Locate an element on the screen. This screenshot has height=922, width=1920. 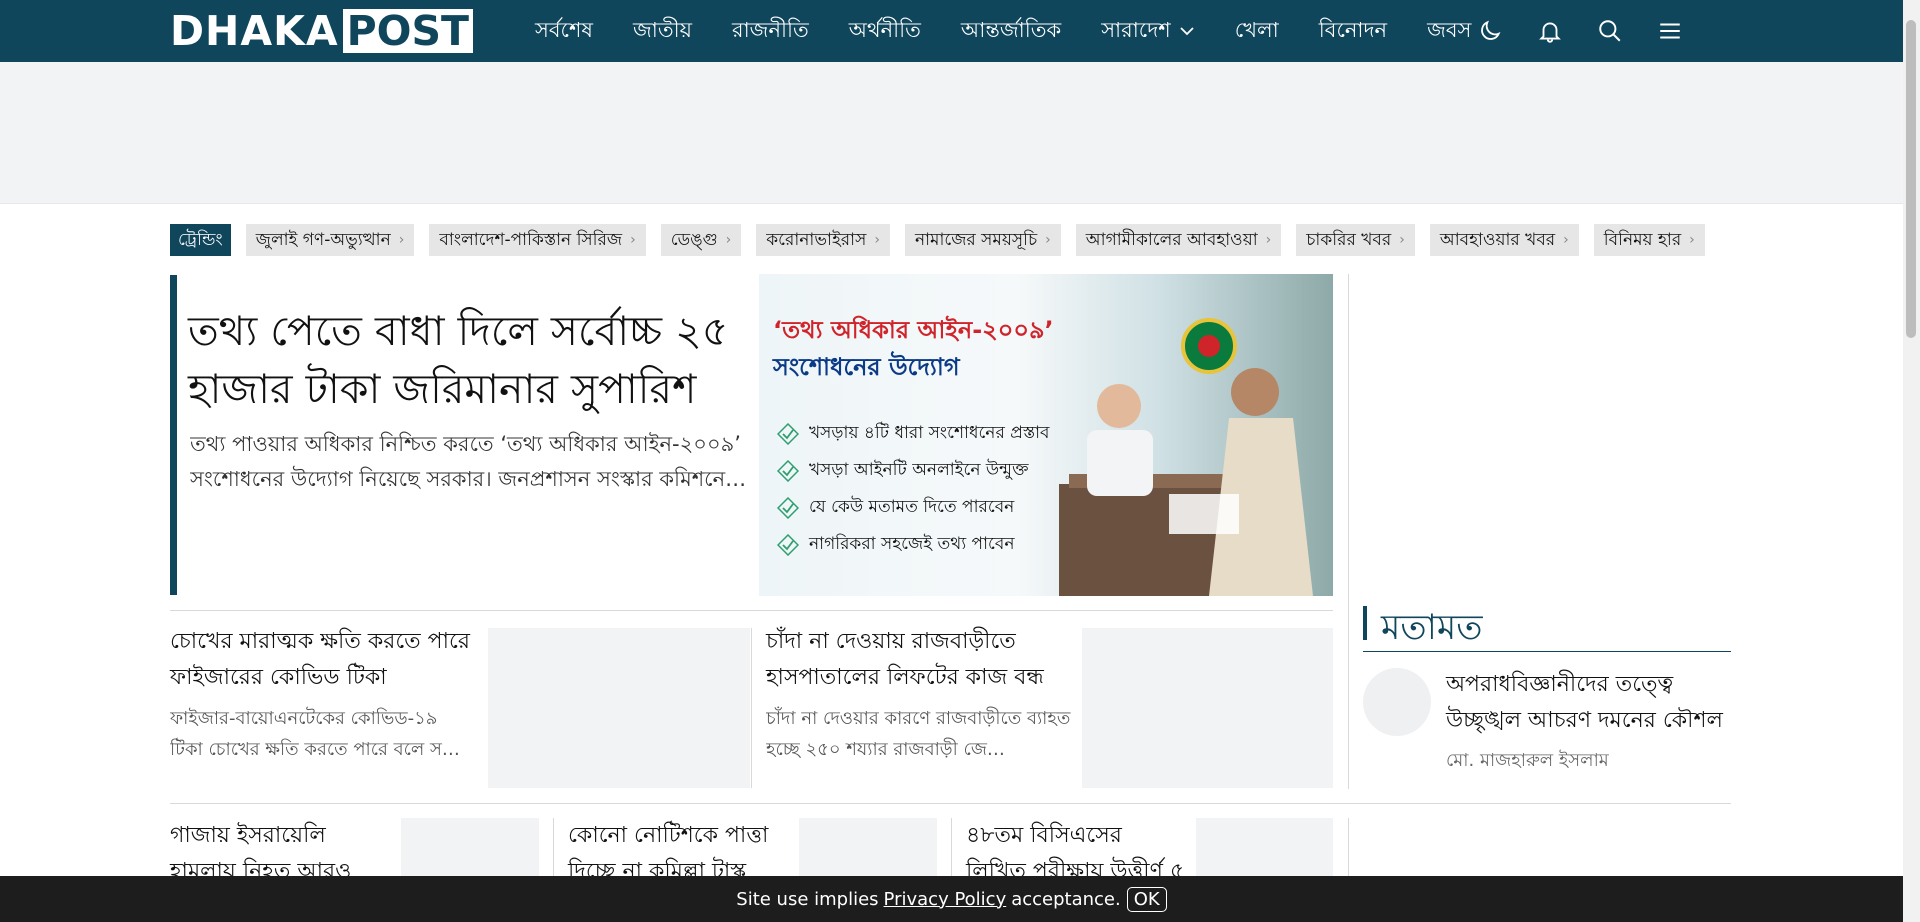
opinion-accent-bar is located at coordinates (1365, 623).